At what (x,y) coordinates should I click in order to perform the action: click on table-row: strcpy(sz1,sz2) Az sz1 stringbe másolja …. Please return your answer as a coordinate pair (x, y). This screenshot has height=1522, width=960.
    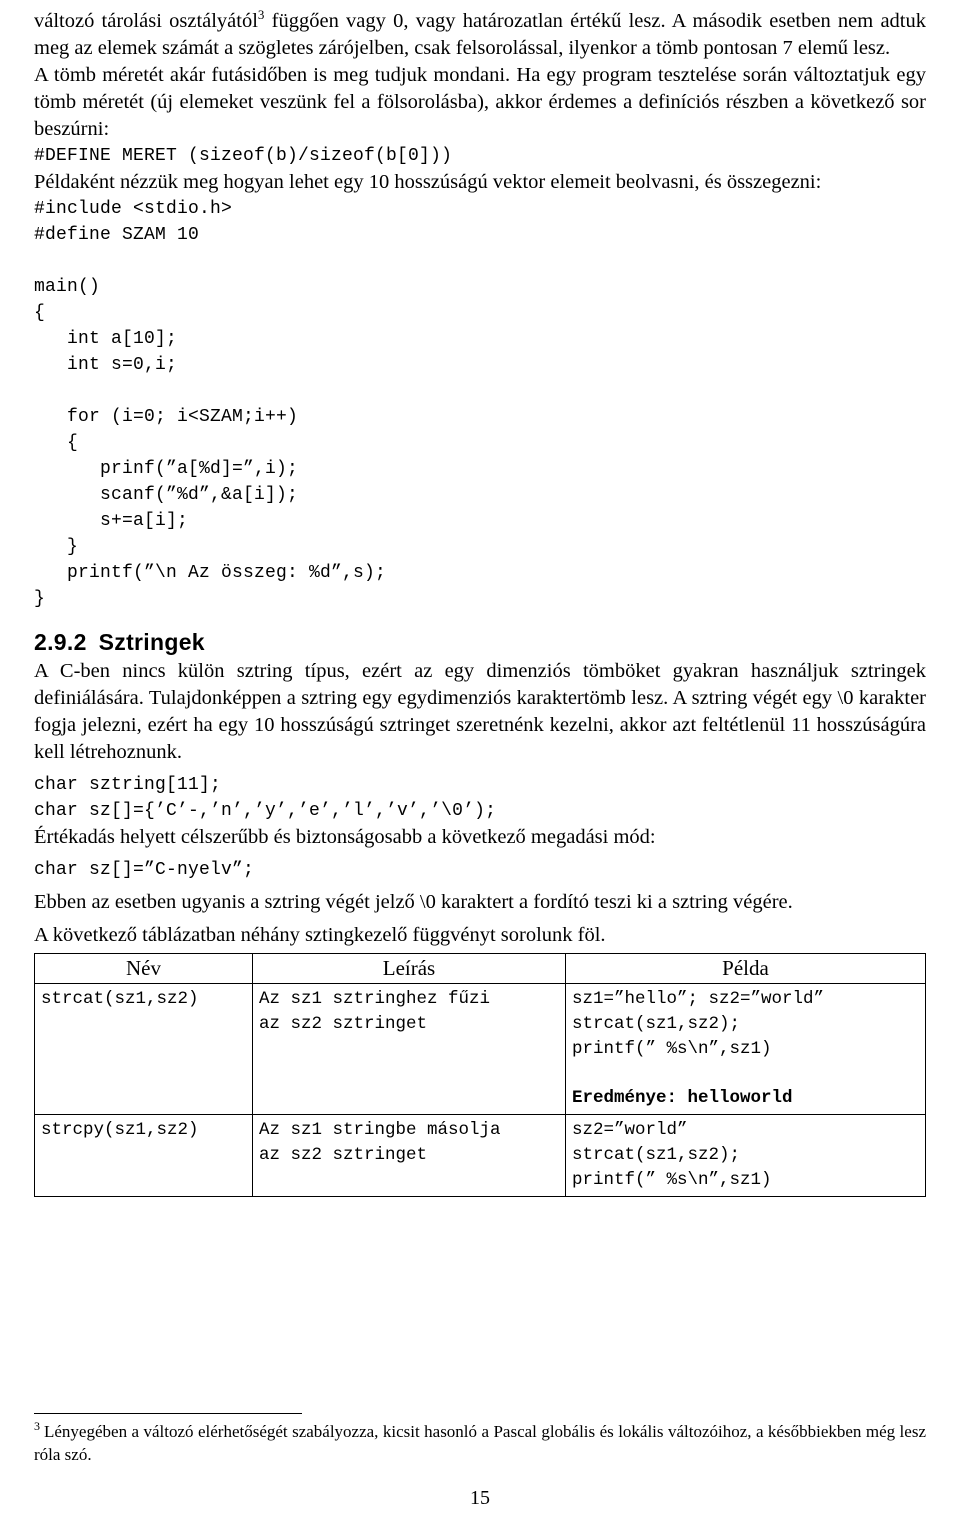
    Looking at the image, I should click on (480, 1155).